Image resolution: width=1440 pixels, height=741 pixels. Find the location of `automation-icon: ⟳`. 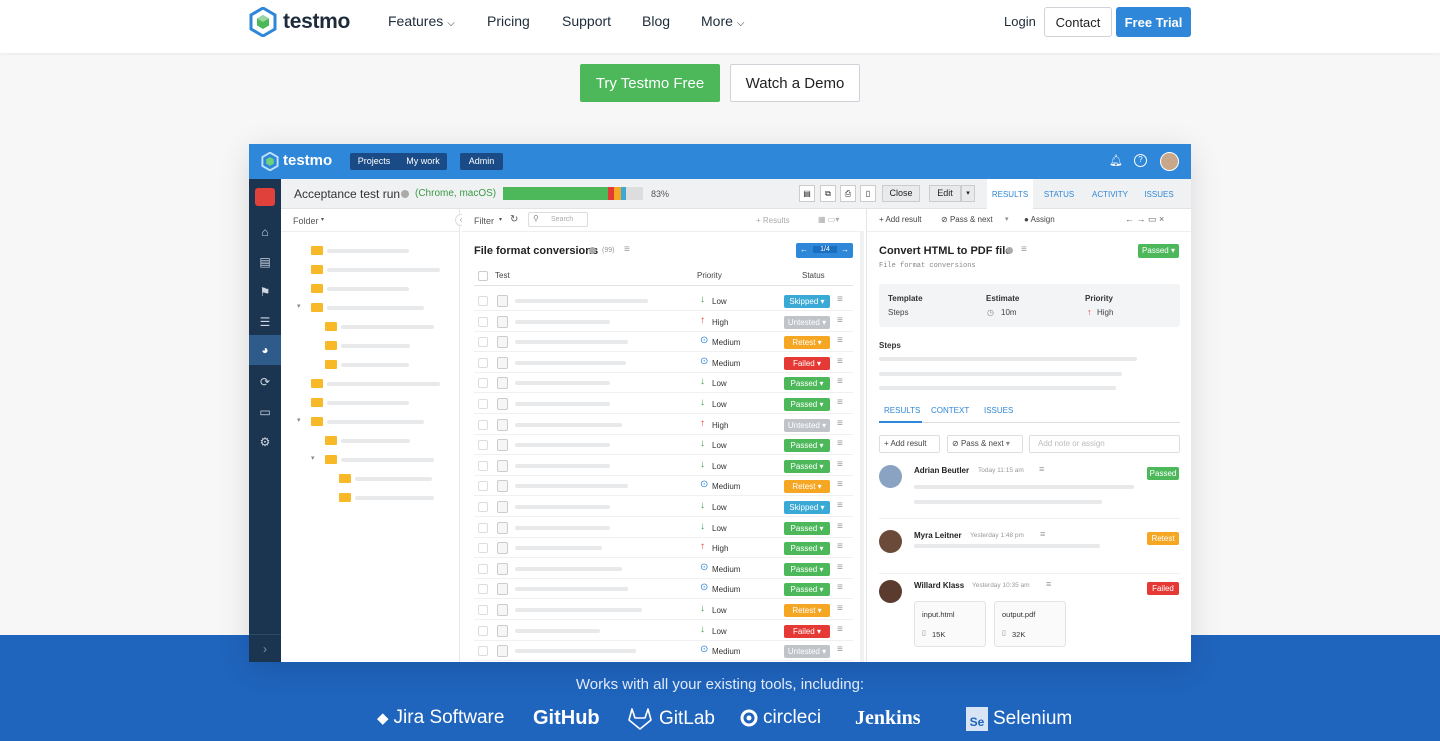

automation-icon: ⟳ is located at coordinates (265, 382).